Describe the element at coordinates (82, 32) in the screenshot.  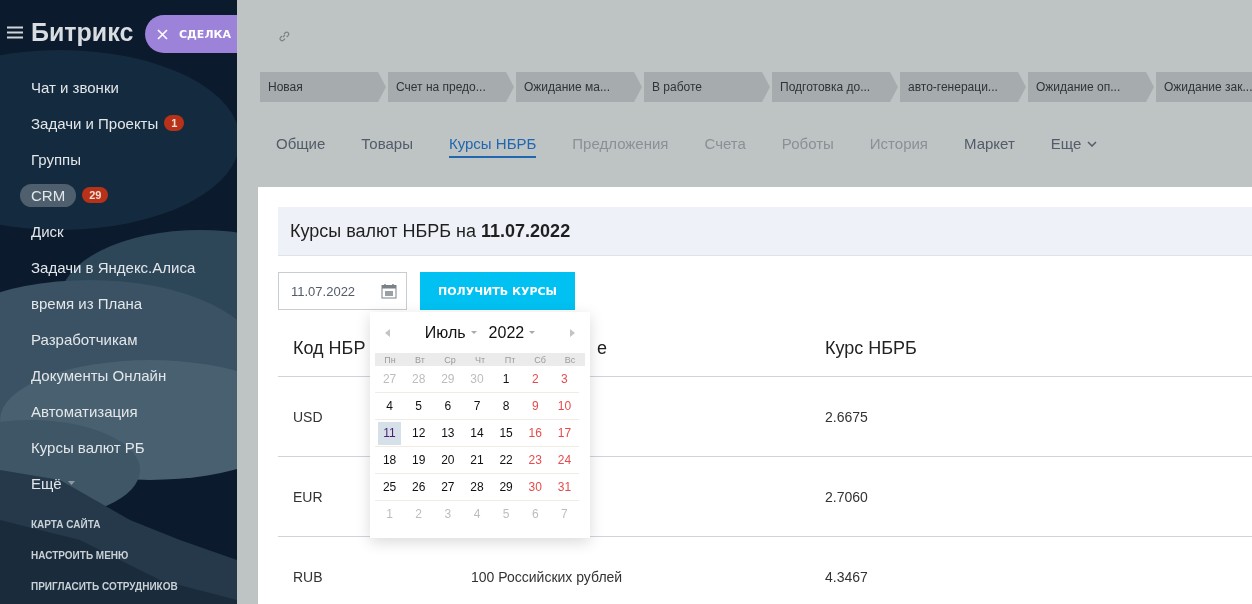
I see `logo: Битрикс` at that location.